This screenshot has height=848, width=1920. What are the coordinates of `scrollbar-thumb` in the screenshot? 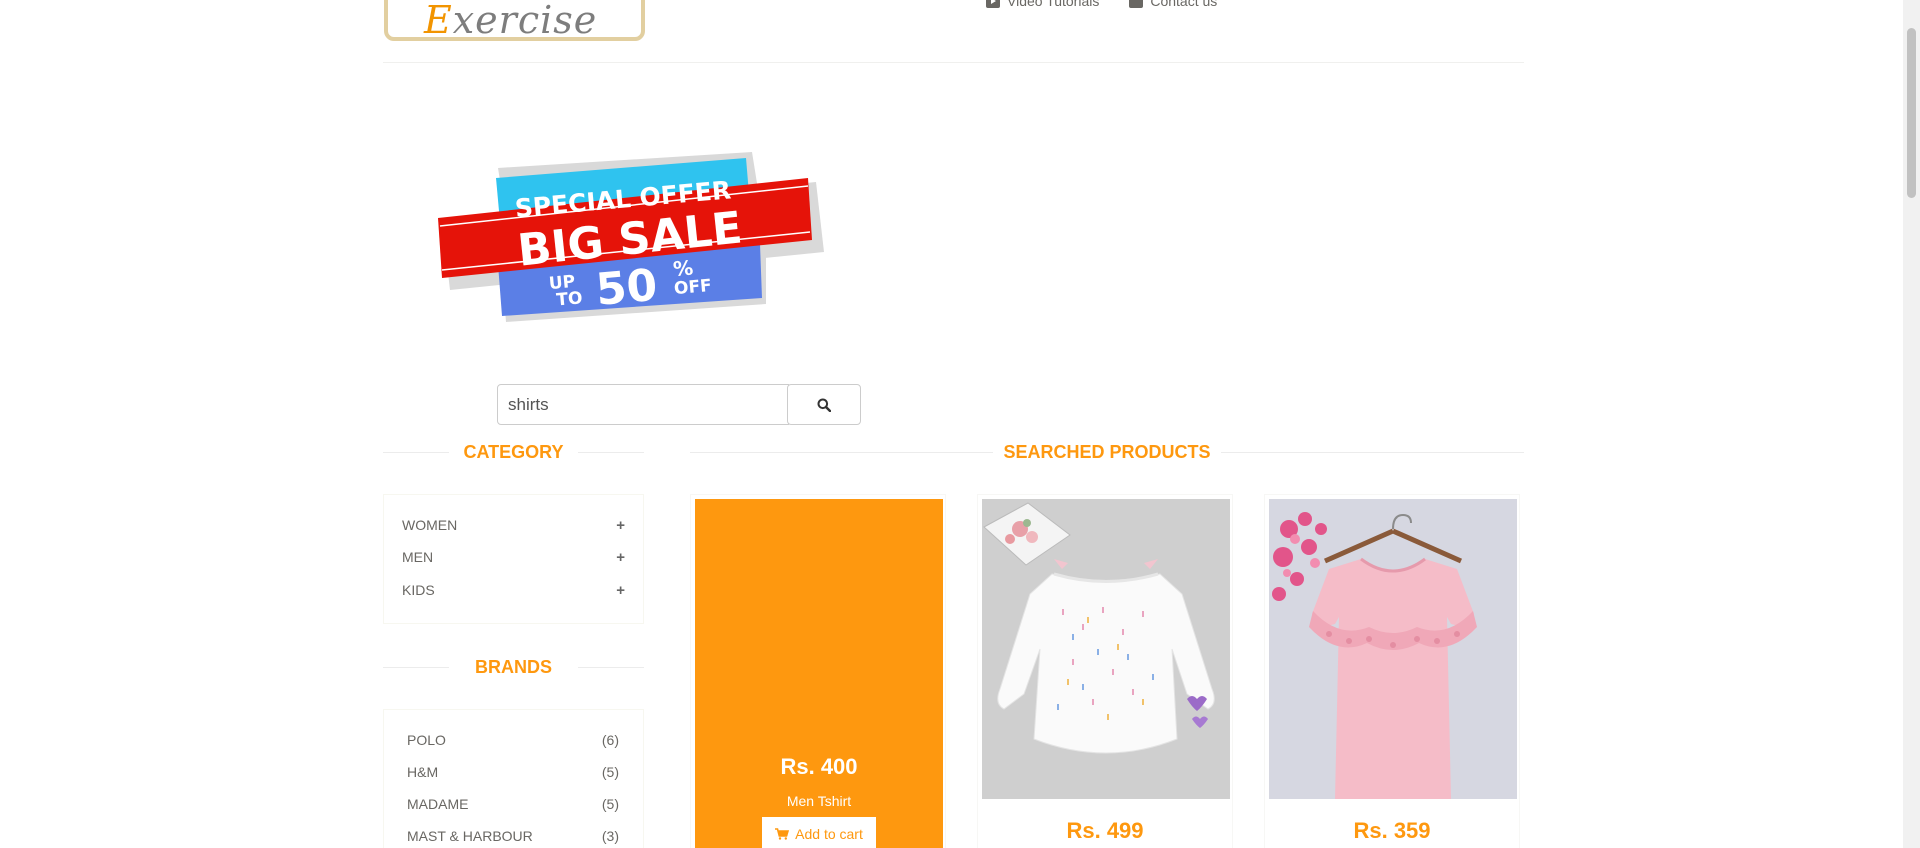 It's located at (1911, 113).